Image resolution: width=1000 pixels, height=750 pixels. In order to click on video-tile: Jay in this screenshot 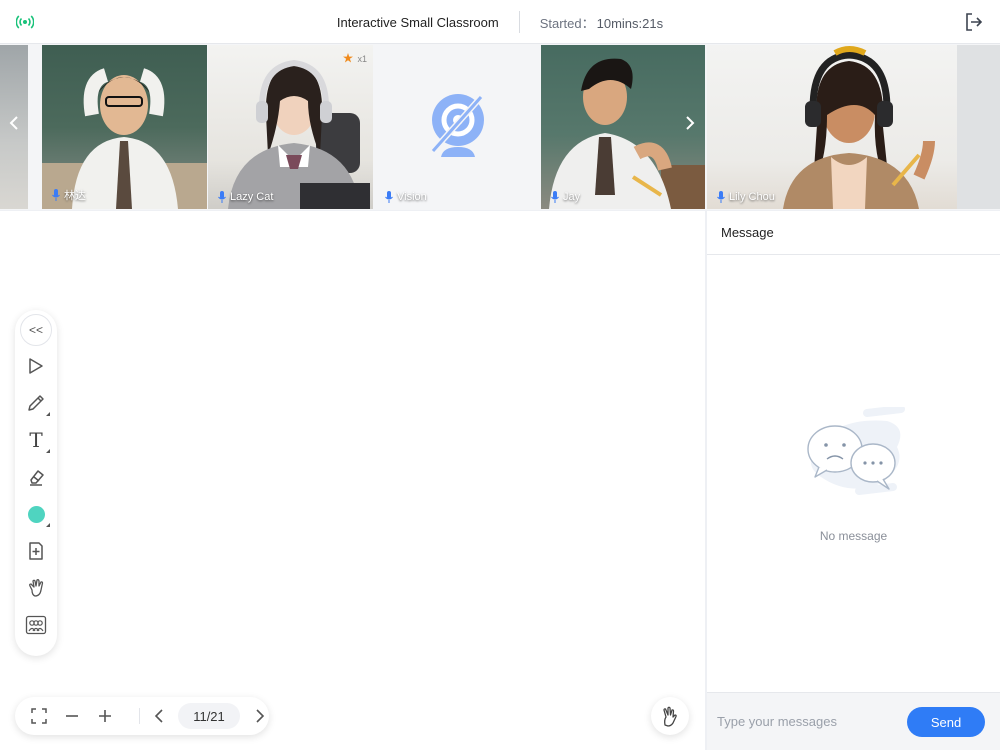, I will do `click(623, 127)`.